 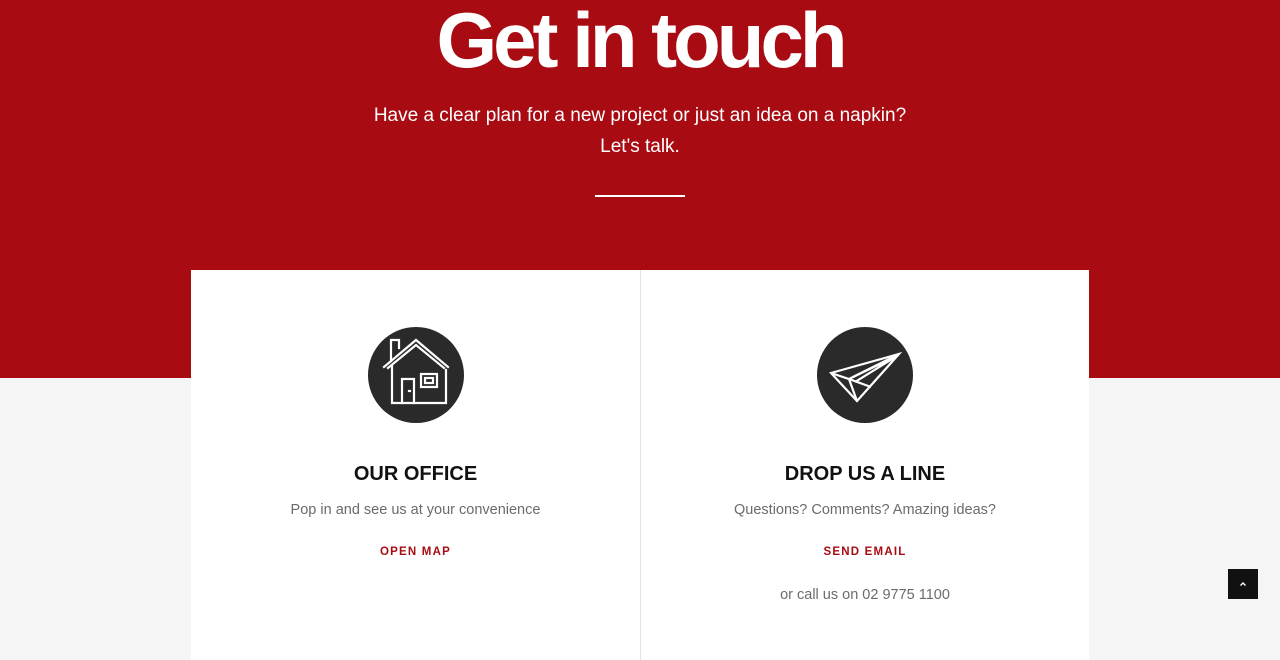 I want to click on email-card-text: Questions? Comments? Amazing ideas?, so click(x=865, y=510).